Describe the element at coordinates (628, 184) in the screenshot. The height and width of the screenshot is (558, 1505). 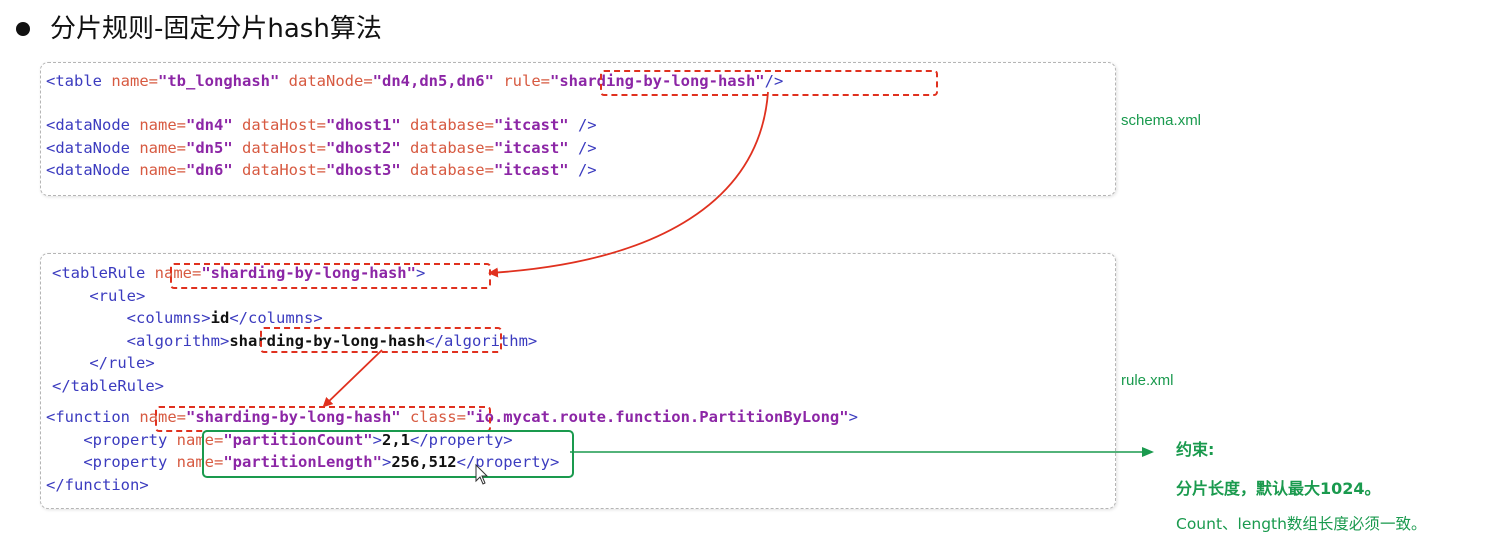
I see `rule-to-tablerule-arrow` at that location.